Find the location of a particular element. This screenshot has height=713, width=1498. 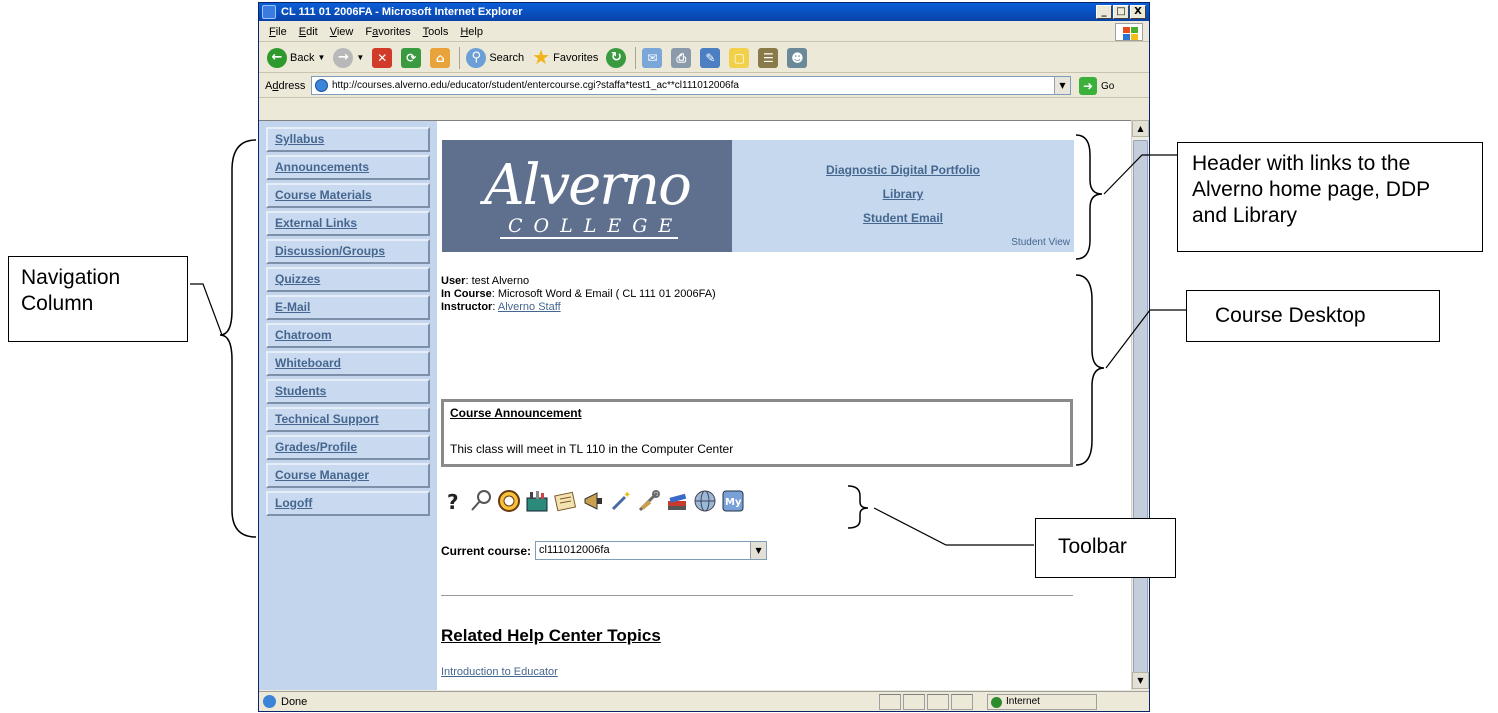

favorites-button: ★ Favorites is located at coordinates (565, 57).